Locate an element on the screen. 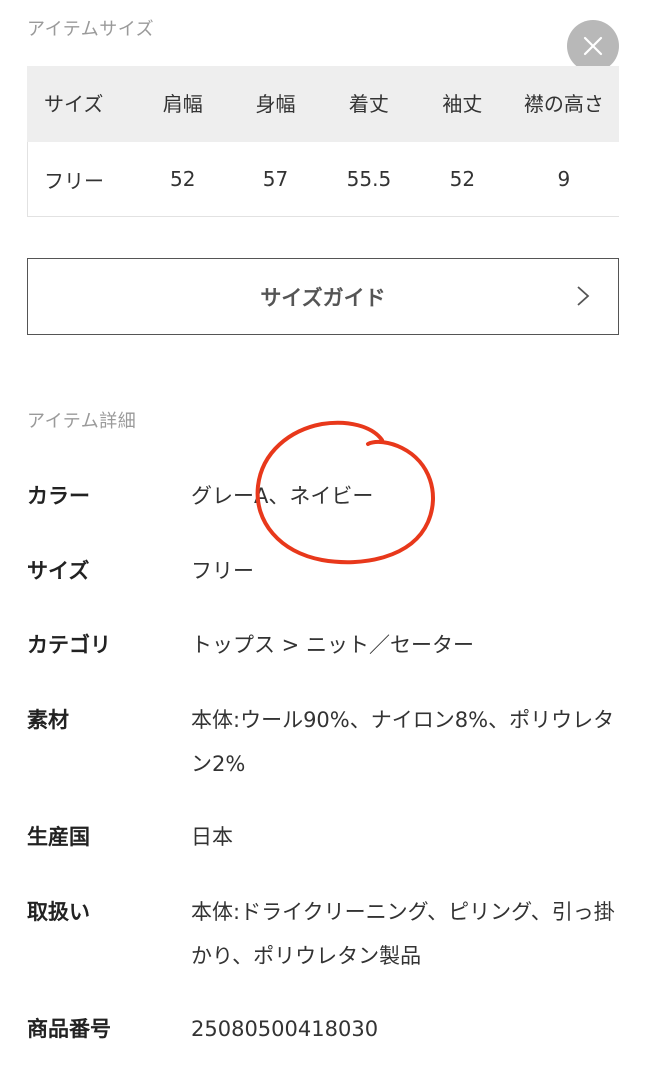 This screenshot has width=647, height=1080. close-button is located at coordinates (593, 46).